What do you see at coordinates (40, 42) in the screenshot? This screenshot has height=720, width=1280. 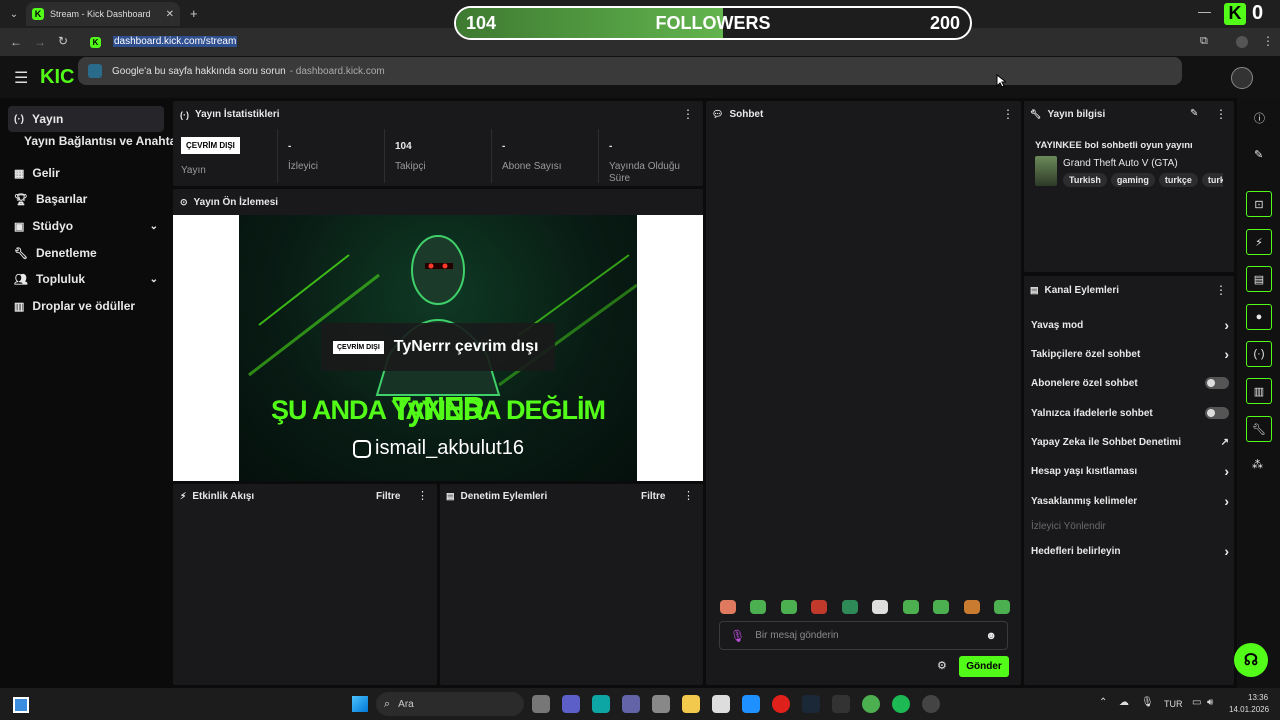 I see `forward-icon: →` at bounding box center [40, 42].